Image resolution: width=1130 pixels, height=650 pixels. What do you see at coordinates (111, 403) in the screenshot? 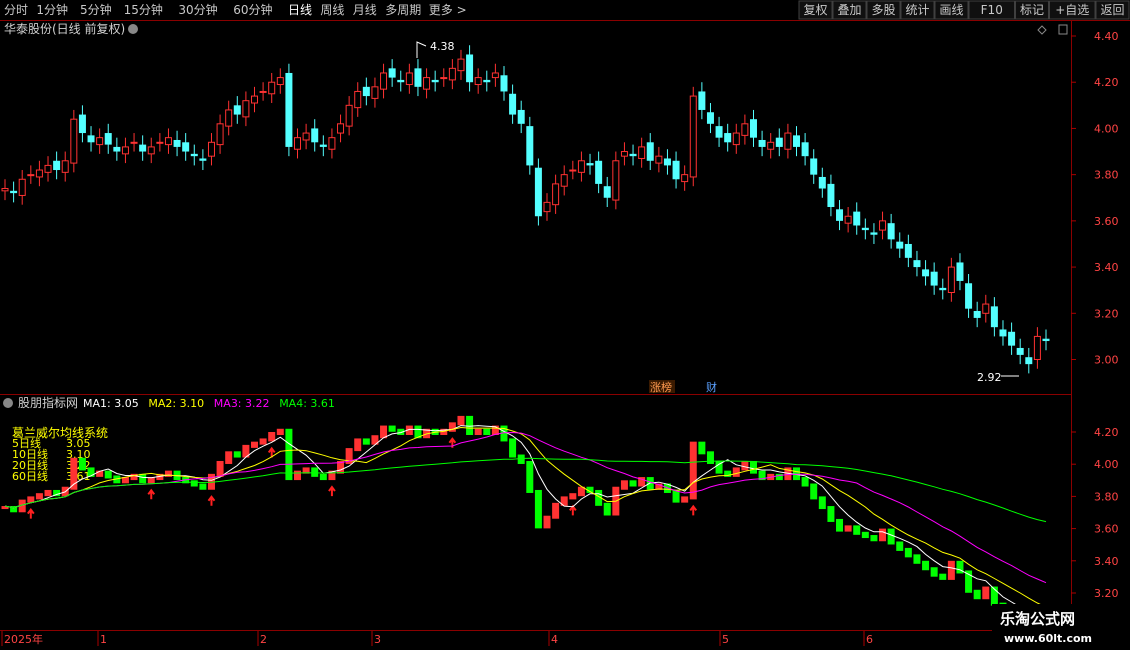
I see `ma-label-1: MA1: 3.05` at bounding box center [111, 403].